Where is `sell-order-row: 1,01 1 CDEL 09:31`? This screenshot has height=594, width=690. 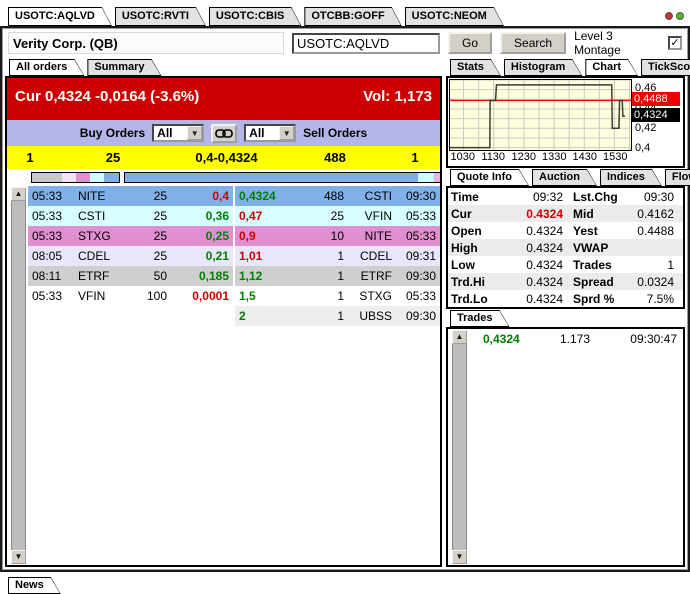 sell-order-row: 1,01 1 CDEL 09:31 is located at coordinates (337, 256).